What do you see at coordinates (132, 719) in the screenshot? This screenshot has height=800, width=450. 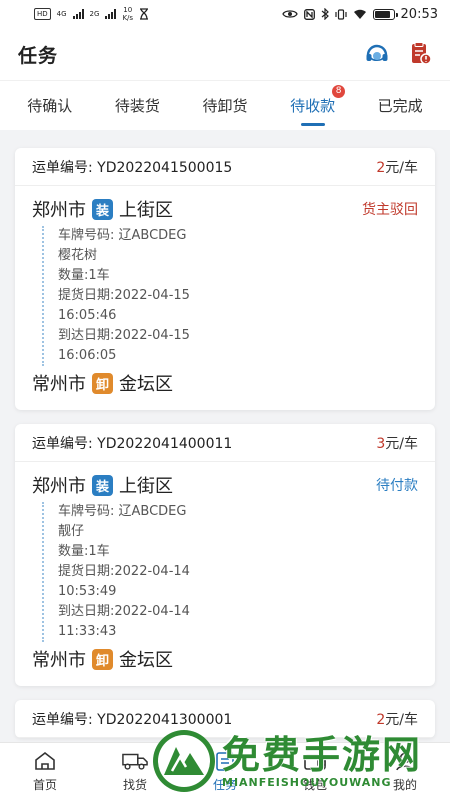 I see `waybill-number: 运单编号: YD2022041300001` at bounding box center [132, 719].